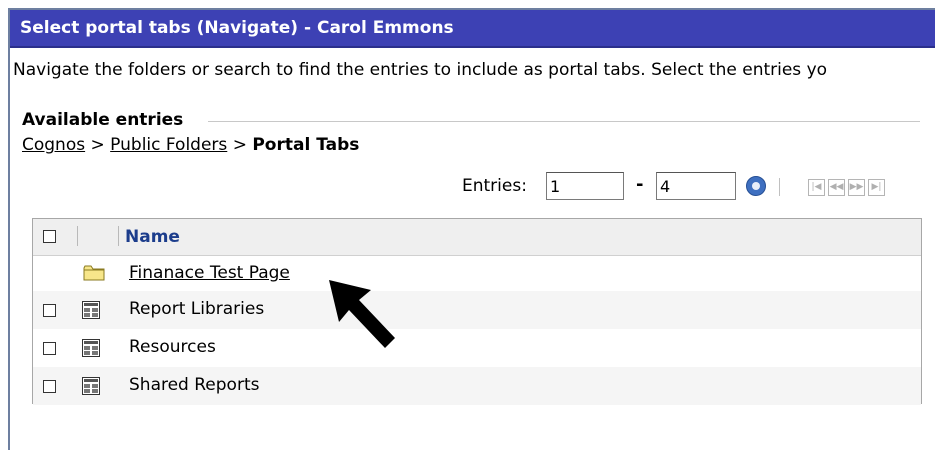 This screenshot has width=935, height=450. I want to click on last-page-icon: ▶|, so click(876, 187).